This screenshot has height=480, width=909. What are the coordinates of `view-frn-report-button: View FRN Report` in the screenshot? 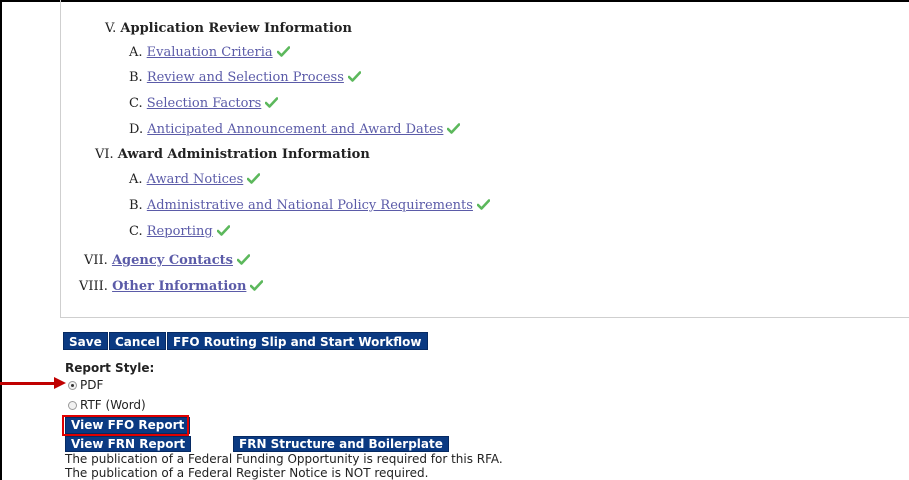 It's located at (128, 444).